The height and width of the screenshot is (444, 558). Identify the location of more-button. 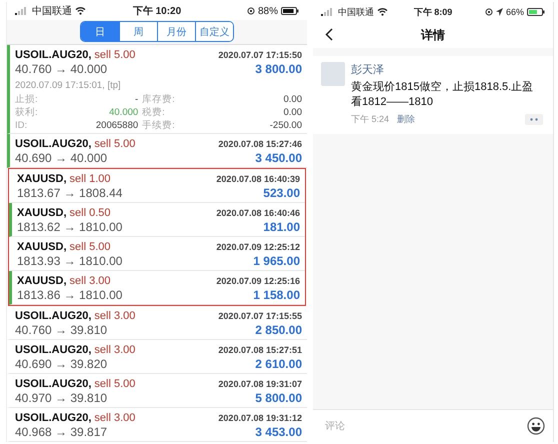
(534, 119).